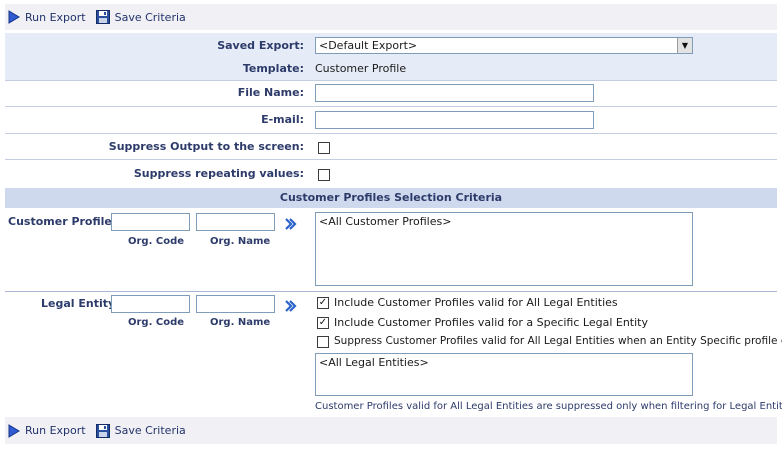 This screenshot has width=782, height=451. What do you see at coordinates (323, 303) in the screenshot?
I see `include-all-legal-entities-checkbox: ✓` at bounding box center [323, 303].